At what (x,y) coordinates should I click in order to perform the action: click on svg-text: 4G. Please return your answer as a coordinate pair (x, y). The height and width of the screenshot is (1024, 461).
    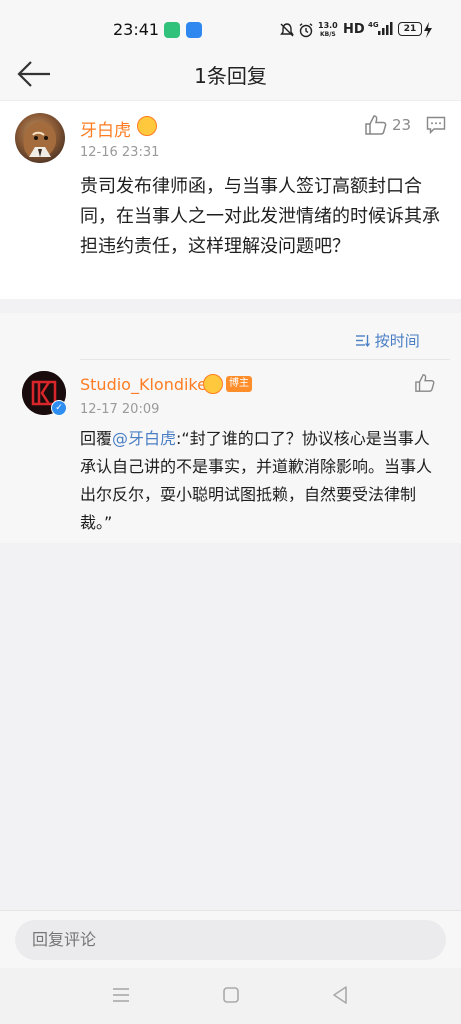
    Looking at the image, I should click on (373, 25).